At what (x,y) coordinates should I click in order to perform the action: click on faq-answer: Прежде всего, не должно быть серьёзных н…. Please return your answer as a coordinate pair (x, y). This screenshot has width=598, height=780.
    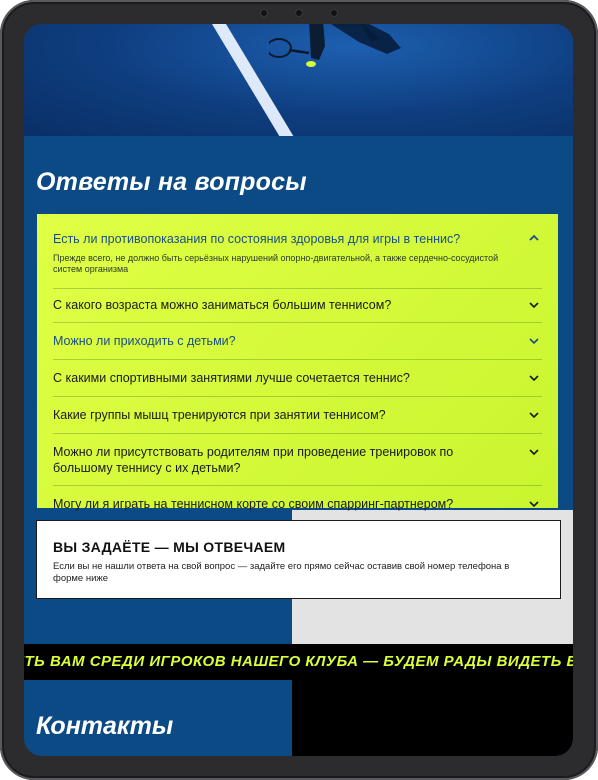
    Looking at the image, I should click on (276, 263).